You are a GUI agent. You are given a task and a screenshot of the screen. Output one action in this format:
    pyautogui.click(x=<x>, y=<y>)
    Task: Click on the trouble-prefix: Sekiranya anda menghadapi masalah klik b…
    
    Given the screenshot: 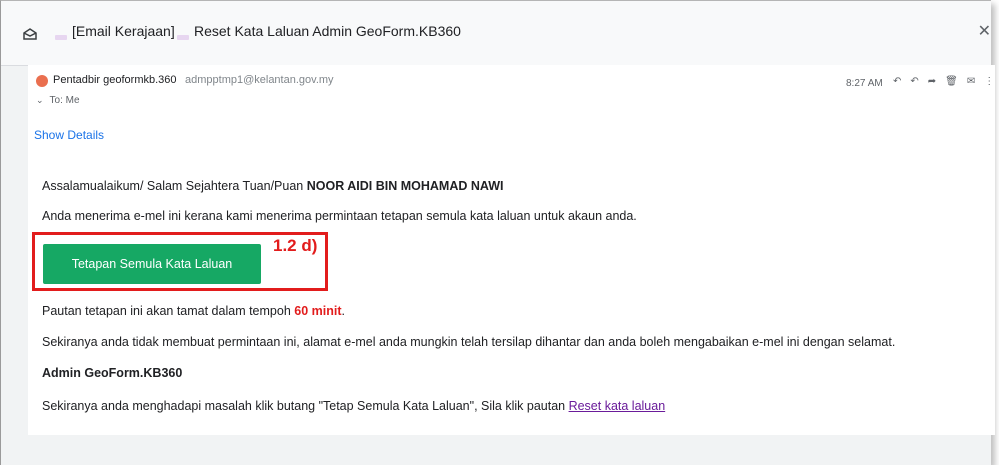 What is the action you would take?
    pyautogui.click(x=305, y=406)
    